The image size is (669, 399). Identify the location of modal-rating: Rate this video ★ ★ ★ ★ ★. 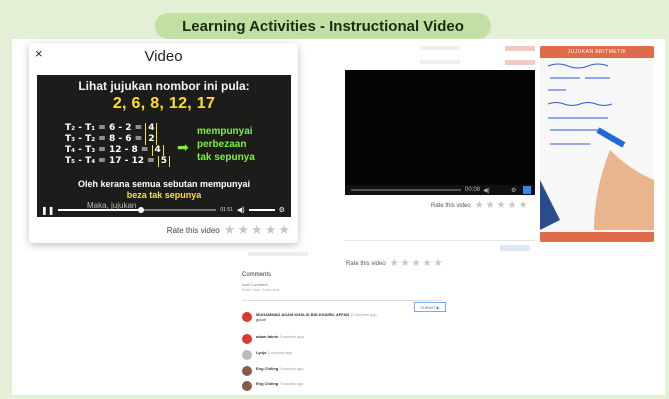
(228, 230).